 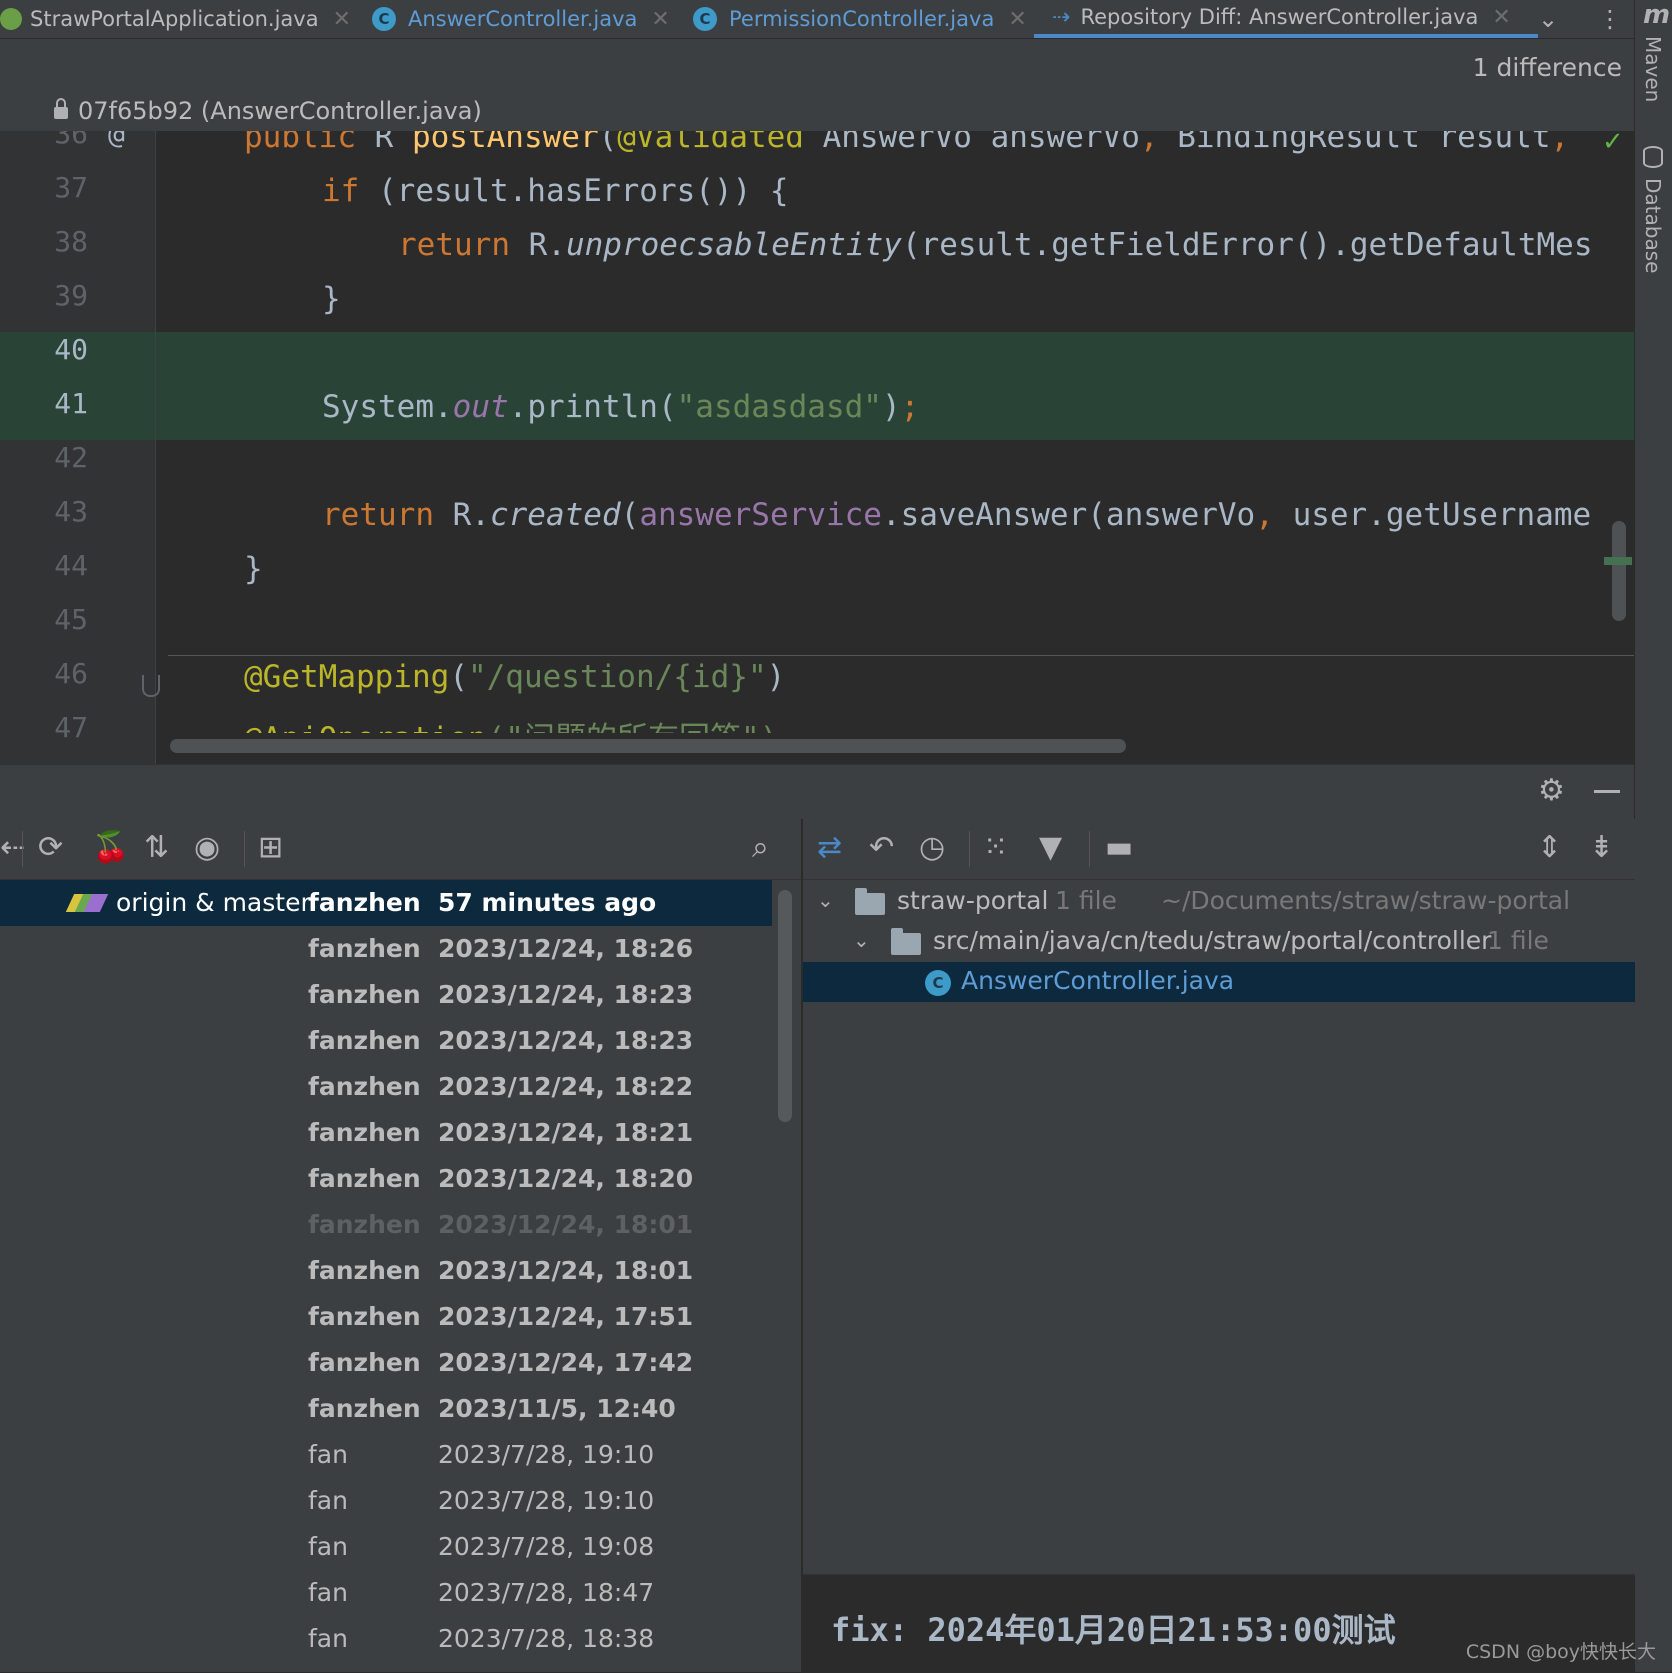 What do you see at coordinates (156, 848) in the screenshot?
I see `sort-icon: ⇅` at bounding box center [156, 848].